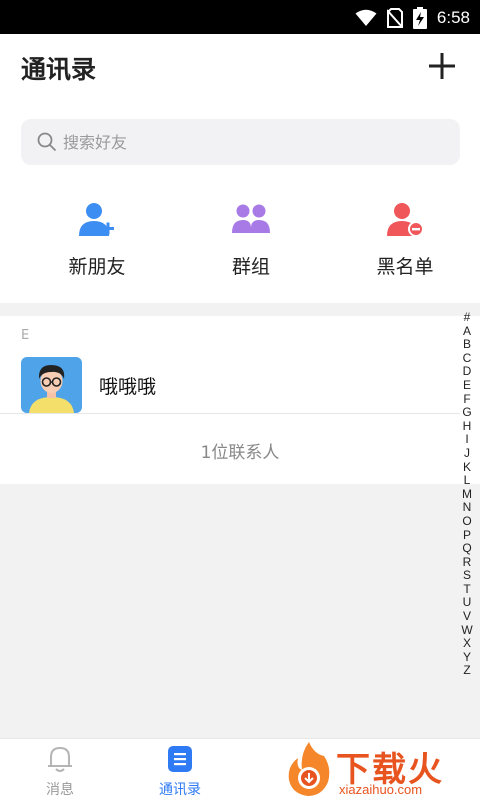 The image size is (480, 801). I want to click on index-letter: Q, so click(466, 548).